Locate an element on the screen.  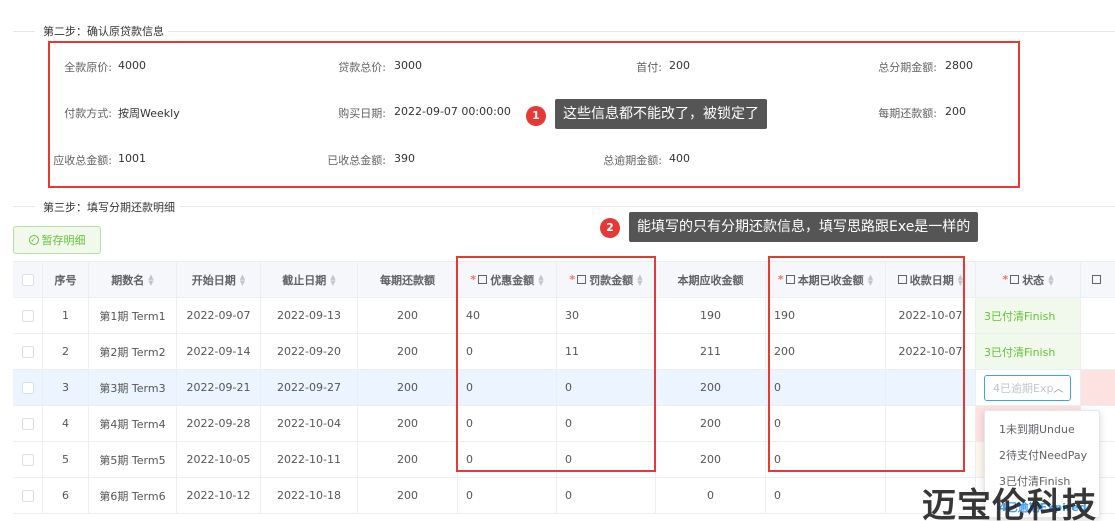
receivable-total-label: 应收总金额: is located at coordinates (82, 160).